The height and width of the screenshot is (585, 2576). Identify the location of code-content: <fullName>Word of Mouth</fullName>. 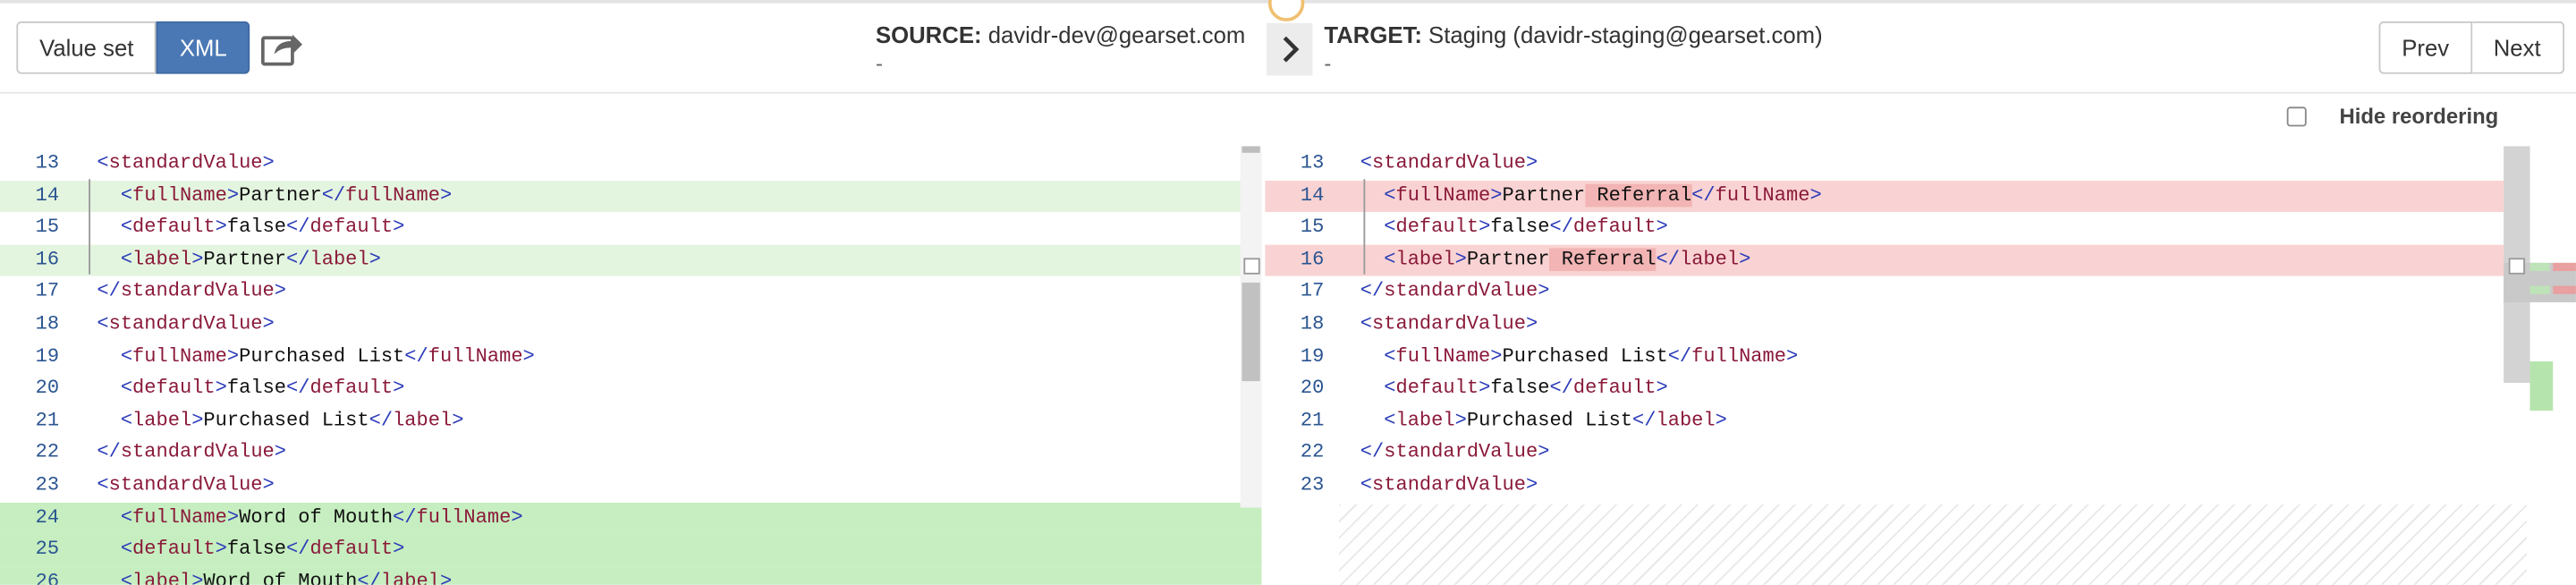
(310, 518).